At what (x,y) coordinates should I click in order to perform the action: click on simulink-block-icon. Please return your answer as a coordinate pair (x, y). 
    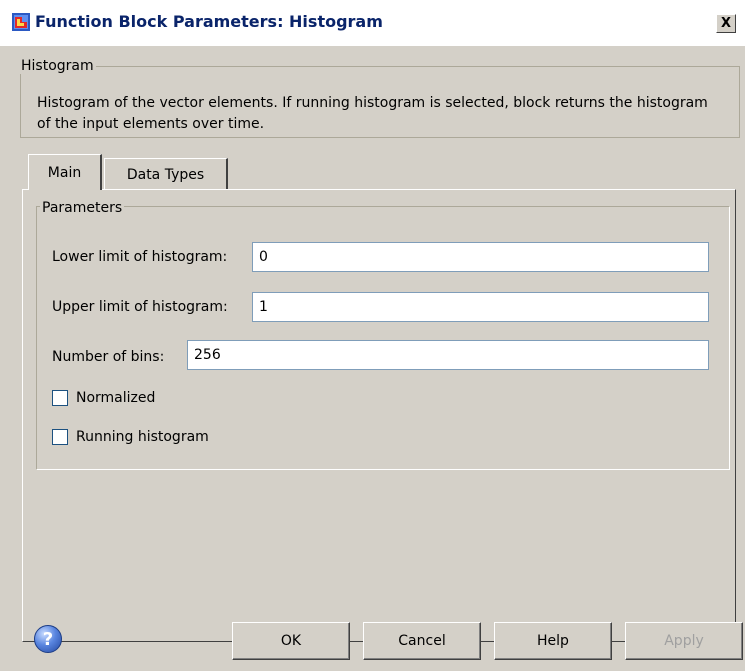
    Looking at the image, I should click on (21, 22).